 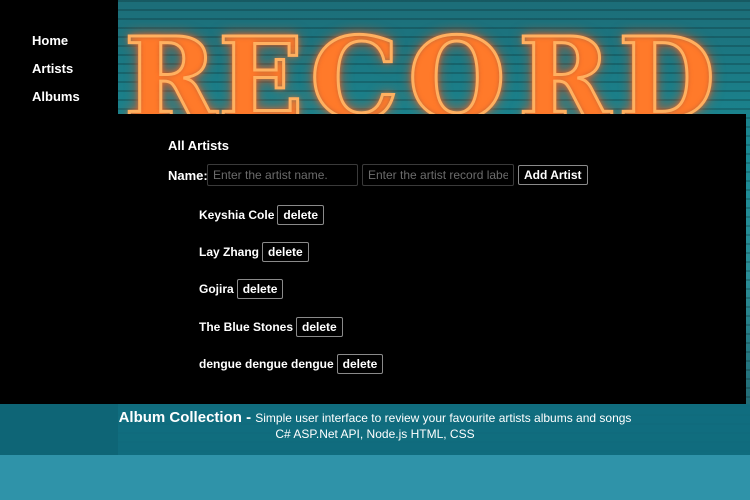 What do you see at coordinates (188, 175) in the screenshot?
I see `name-label: Name:` at bounding box center [188, 175].